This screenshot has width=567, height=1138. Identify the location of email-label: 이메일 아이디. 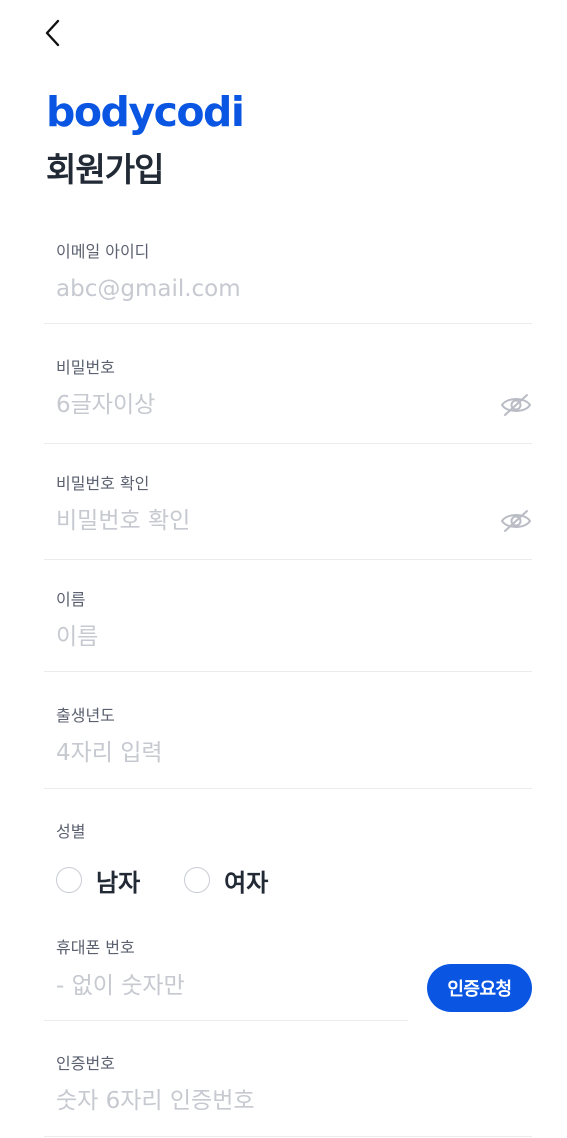
(103, 251).